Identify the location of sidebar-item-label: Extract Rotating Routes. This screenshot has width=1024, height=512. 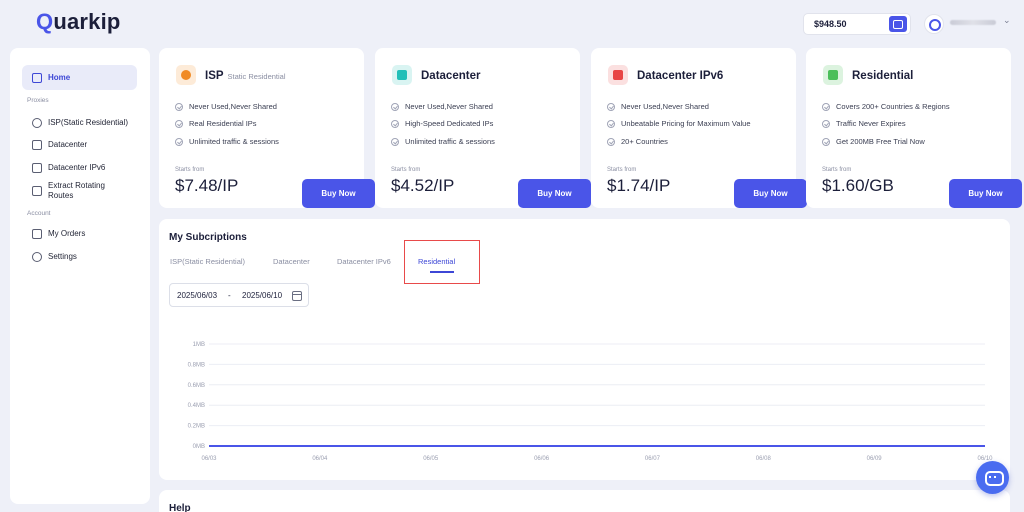
(76, 190).